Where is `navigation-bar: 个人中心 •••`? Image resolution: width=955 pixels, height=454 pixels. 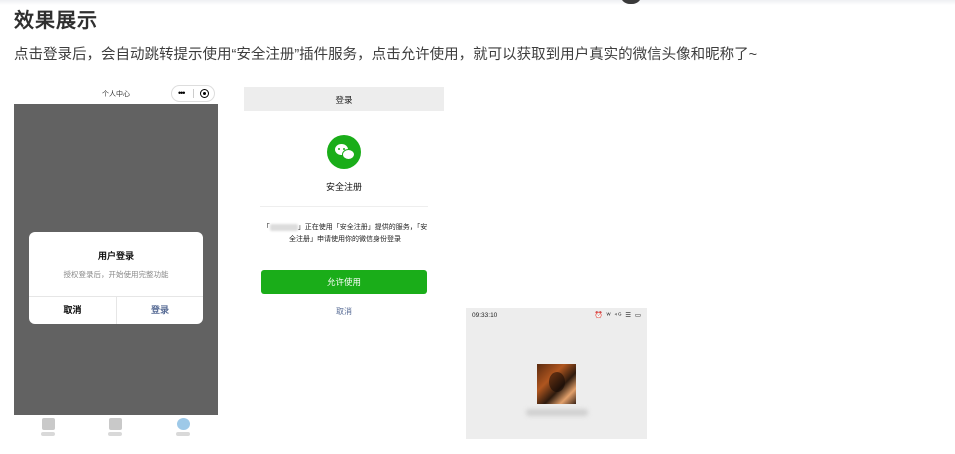
navigation-bar: 个人中心 ••• is located at coordinates (116, 93).